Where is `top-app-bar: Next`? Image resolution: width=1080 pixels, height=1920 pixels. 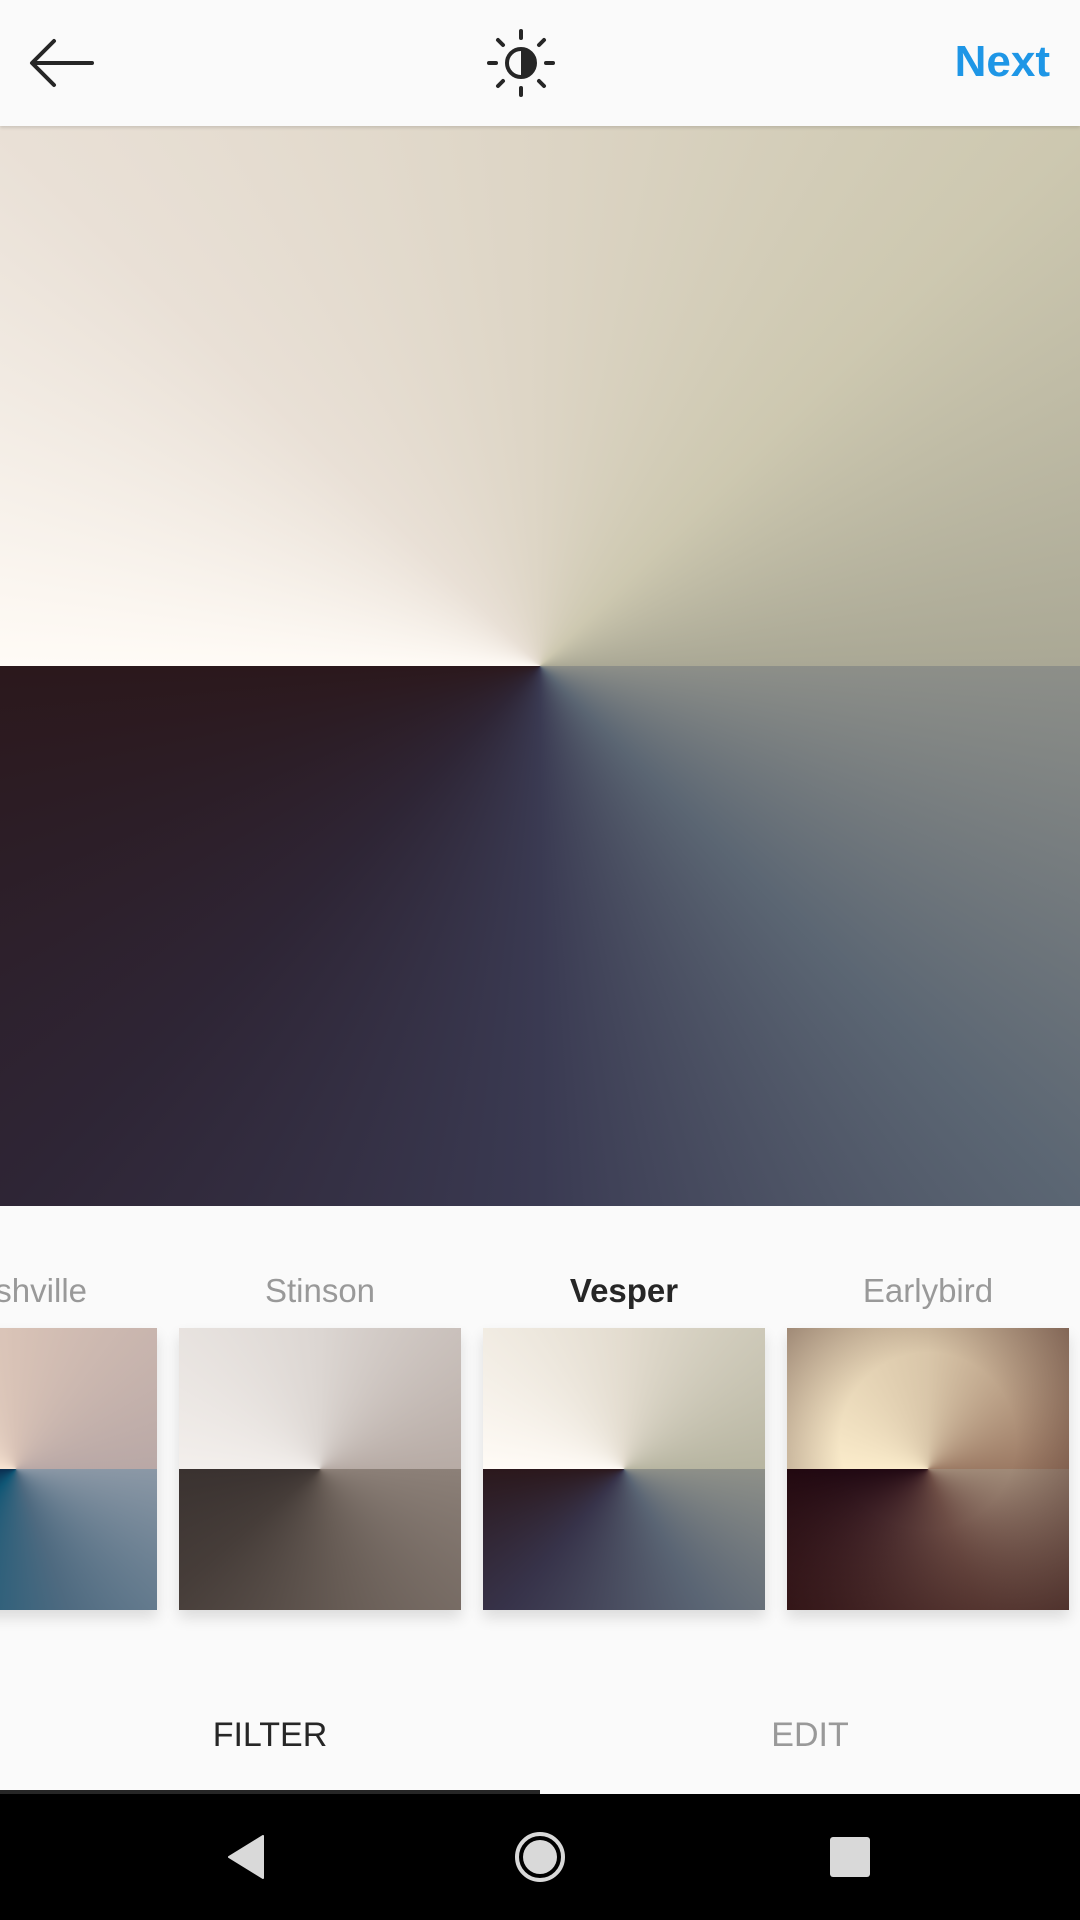 top-app-bar: Next is located at coordinates (540, 63).